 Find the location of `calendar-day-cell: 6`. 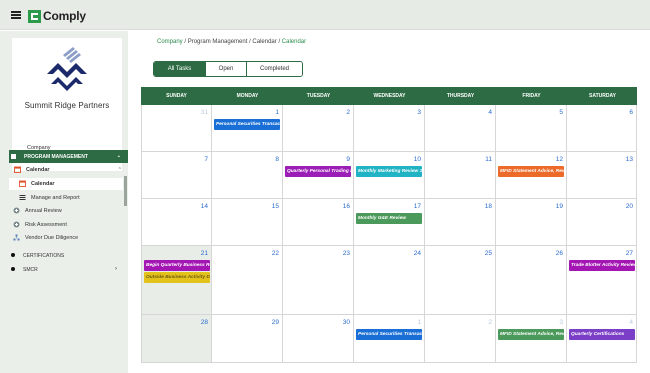

calendar-day-cell: 6 is located at coordinates (602, 128).